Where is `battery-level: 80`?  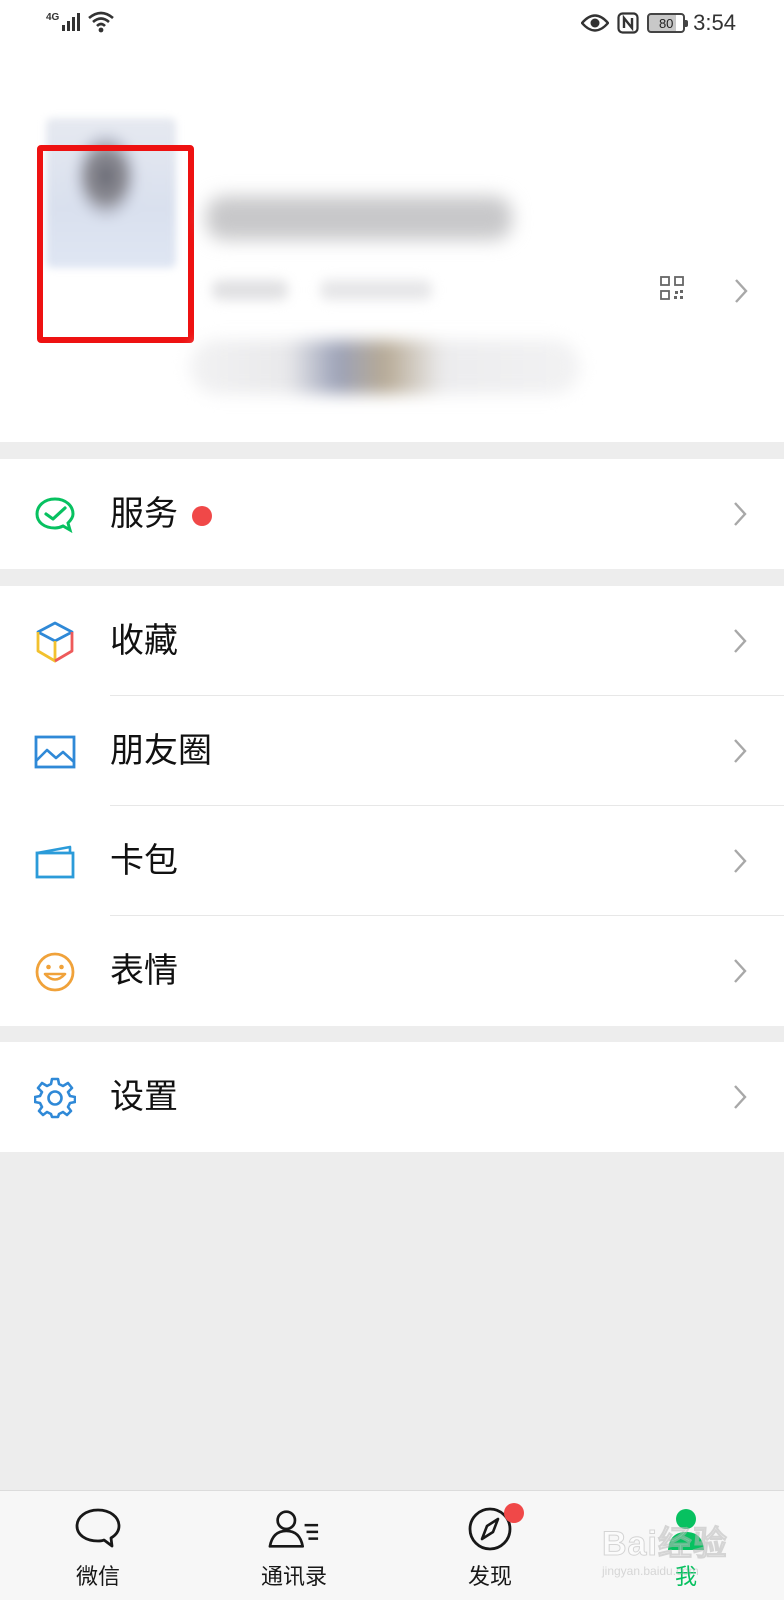 battery-level: 80 is located at coordinates (666, 23).